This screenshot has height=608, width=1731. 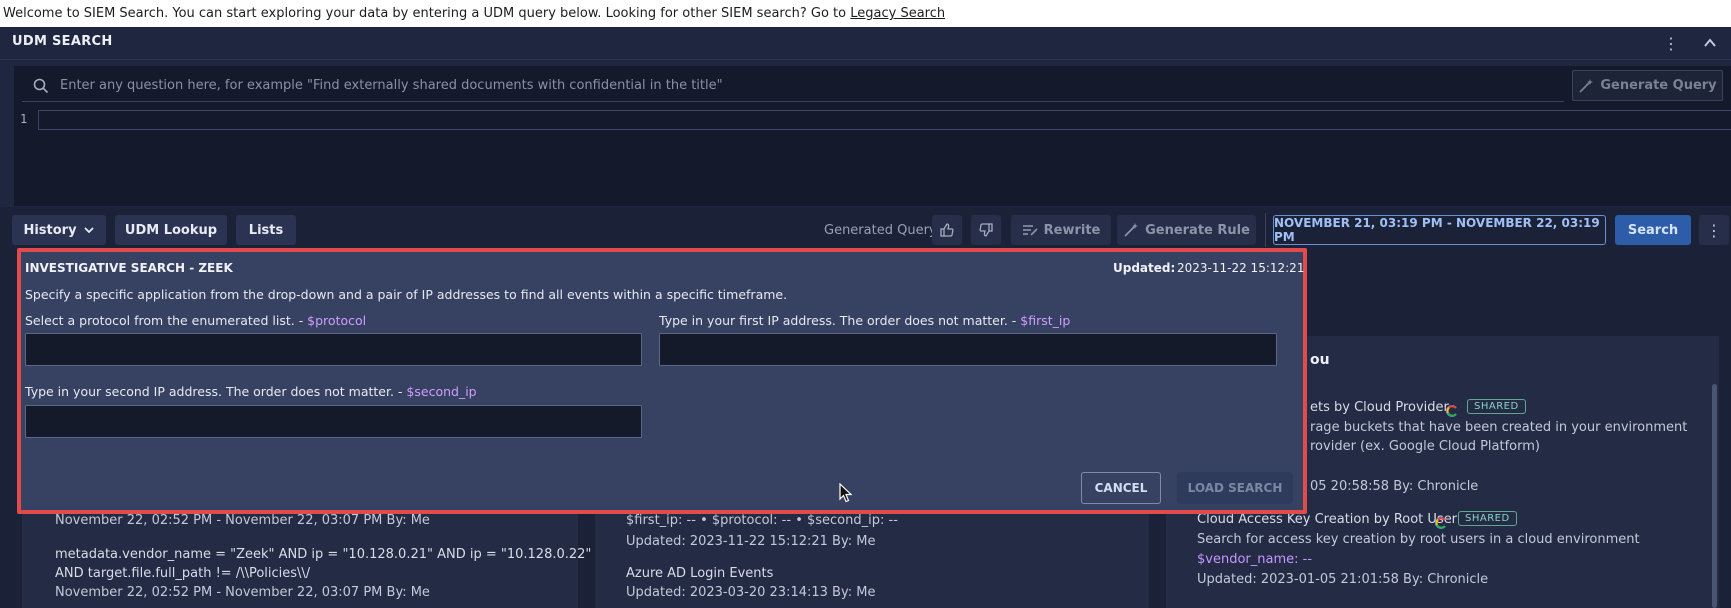 What do you see at coordinates (62, 41) in the screenshot?
I see `udm-search-title: UDM SEARCH` at bounding box center [62, 41].